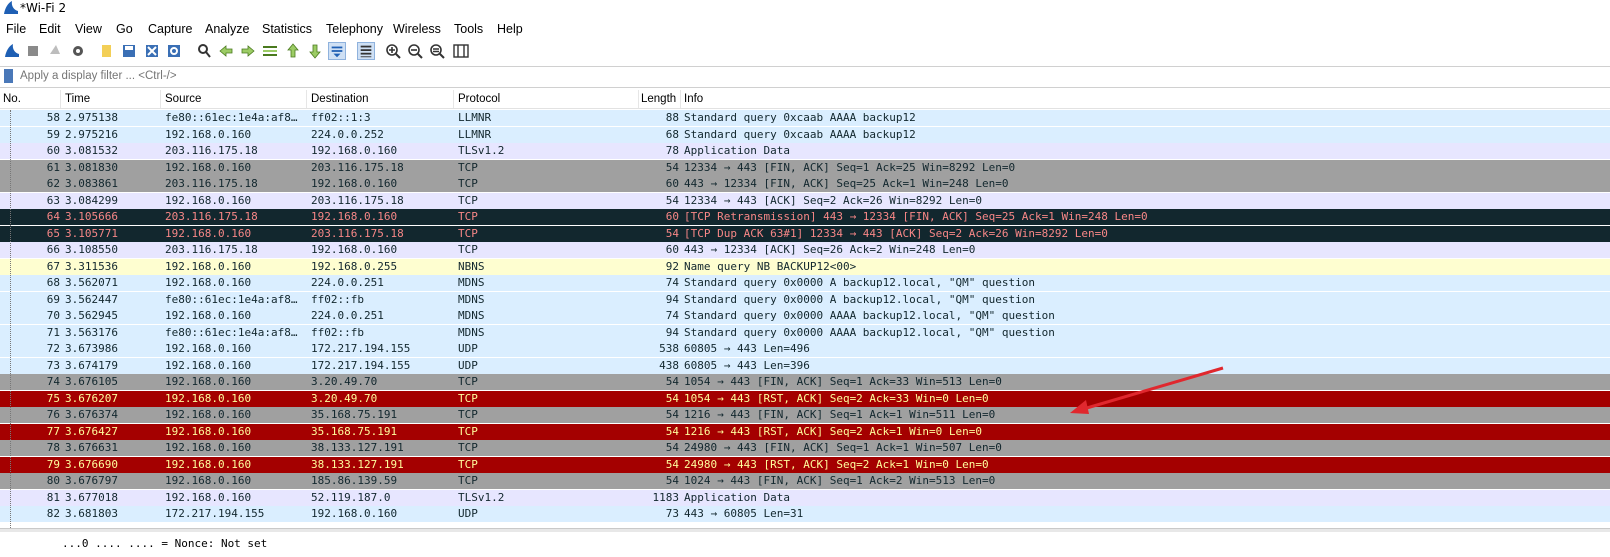  Describe the element at coordinates (658, 99) in the screenshot. I see `column-header-length: Length` at that location.